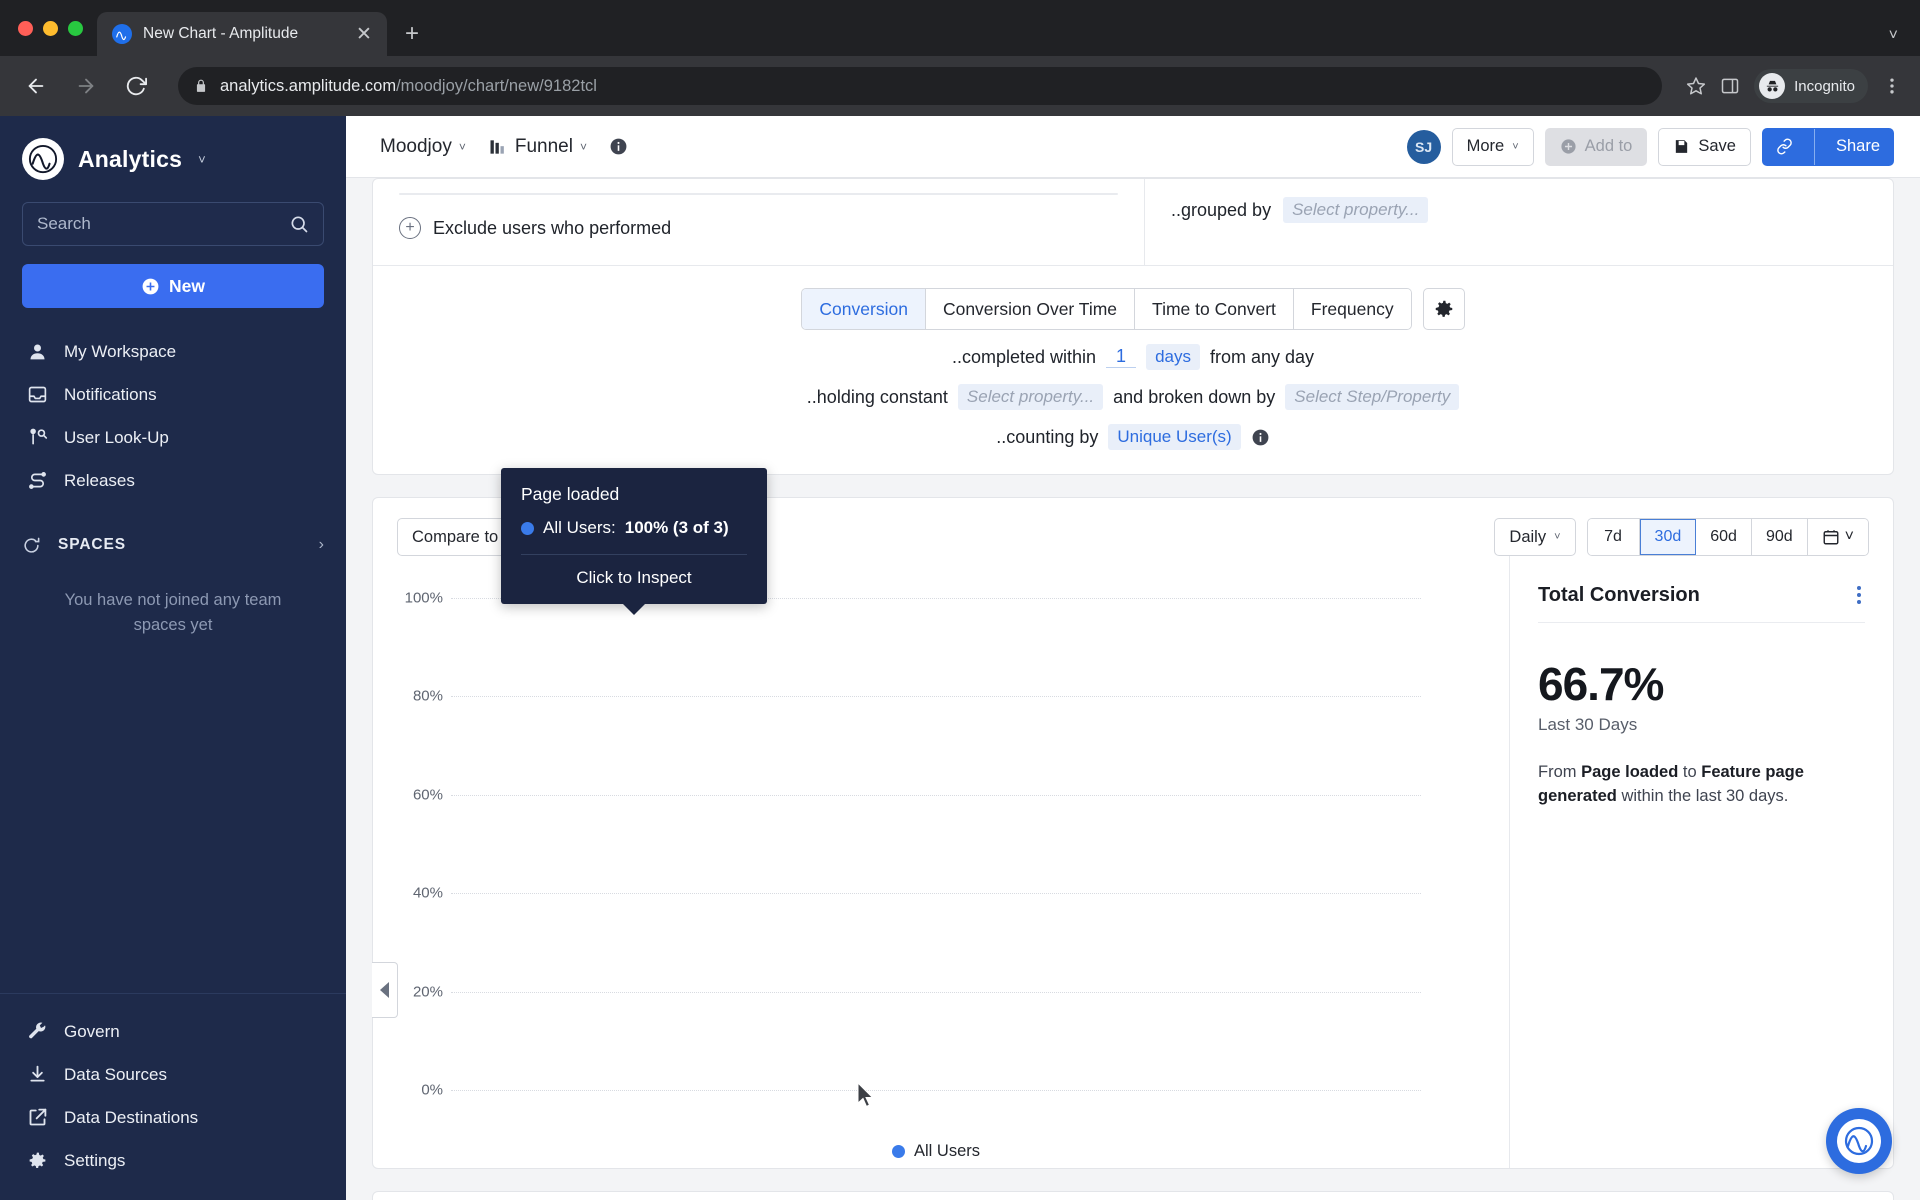 The width and height of the screenshot is (1920, 1200). I want to click on completed-within-input: 1, so click(1121, 357).